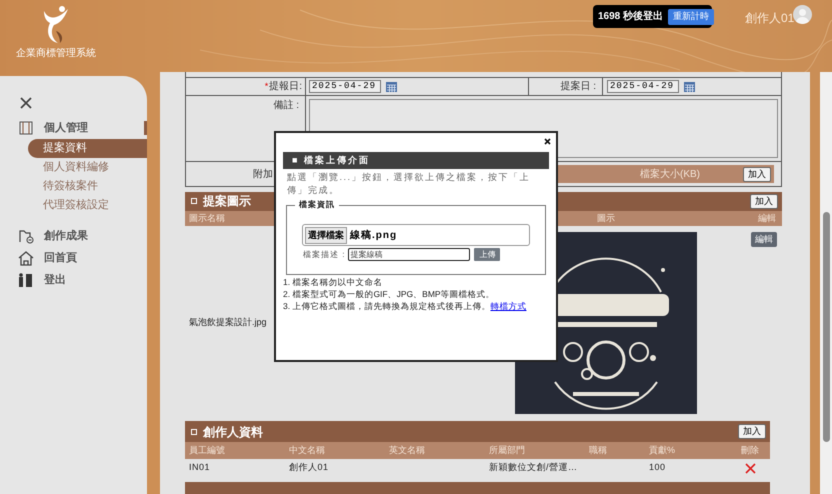 This screenshot has height=494, width=832. What do you see at coordinates (691, 16) in the screenshot?
I see `reset-timer-button: 重新計時` at bounding box center [691, 16].